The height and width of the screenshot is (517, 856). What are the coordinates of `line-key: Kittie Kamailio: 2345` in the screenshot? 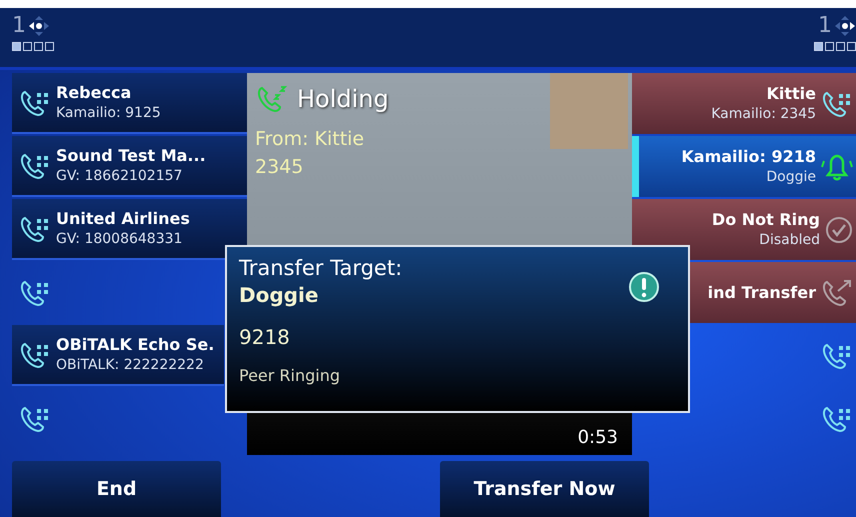 It's located at (744, 103).